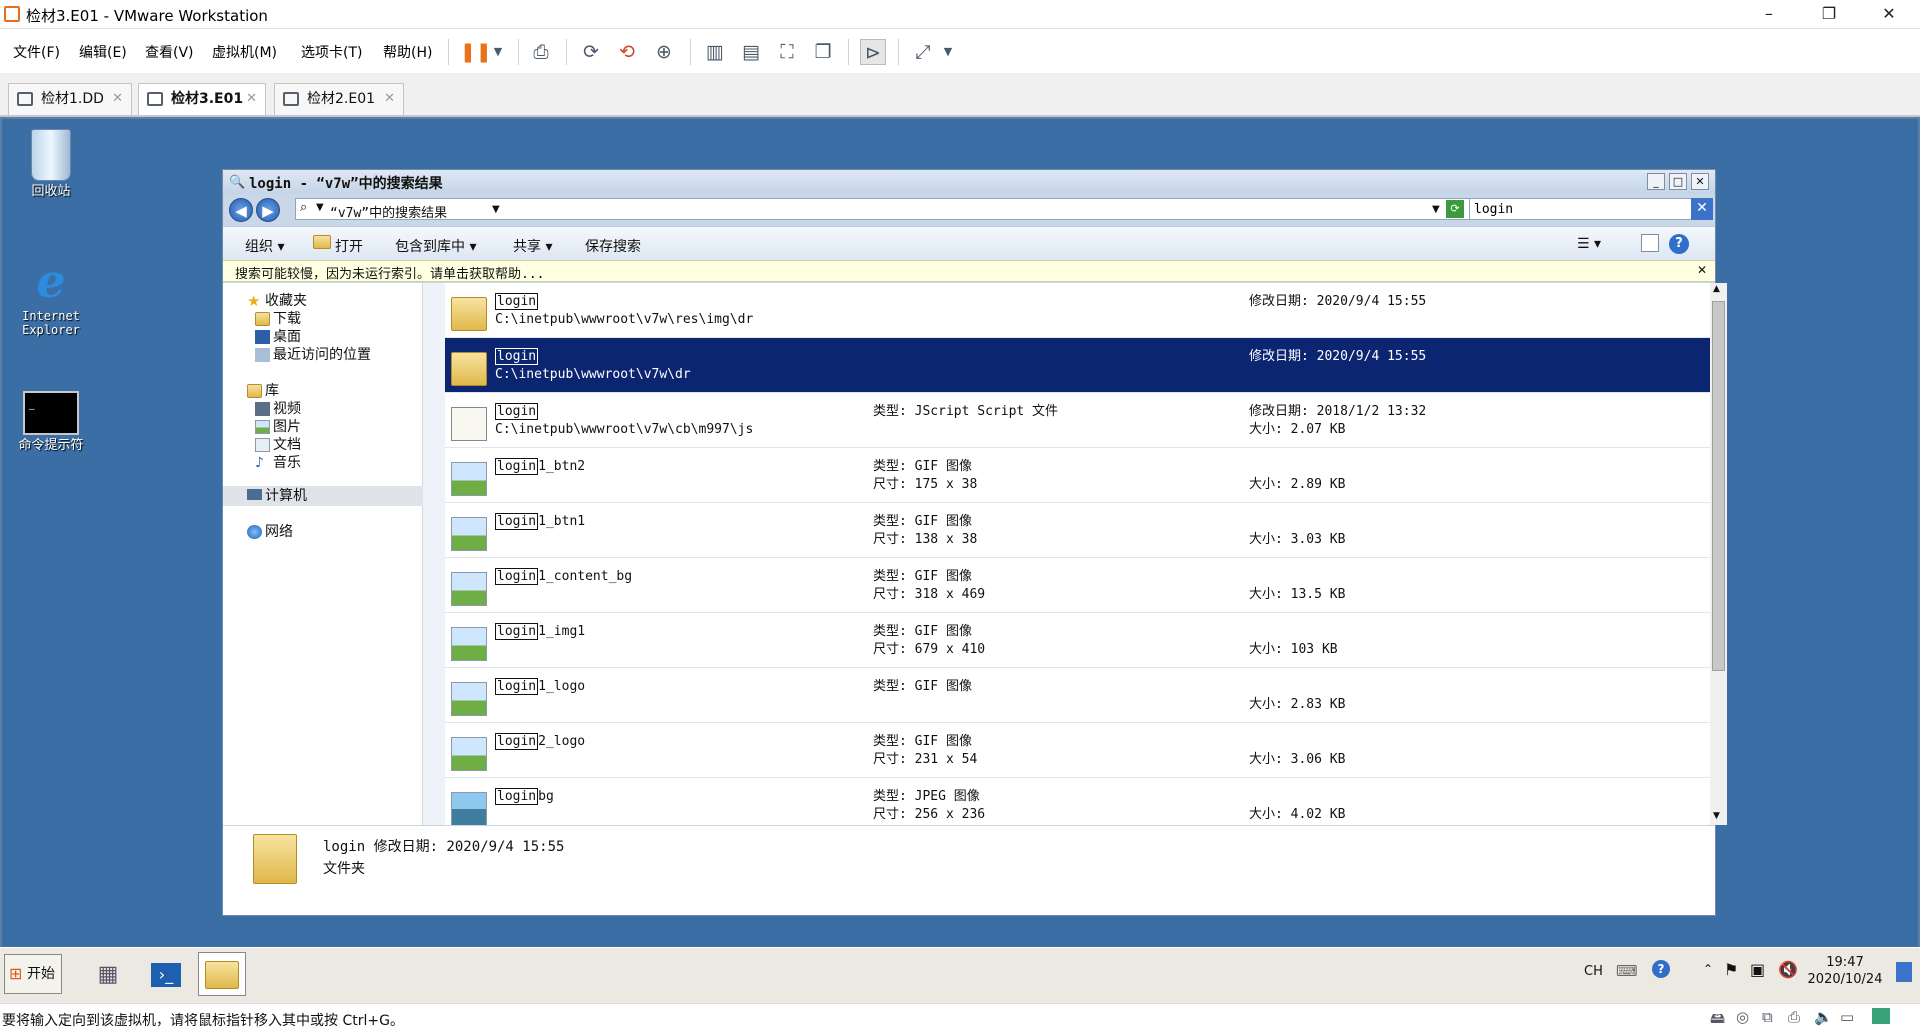 The image size is (1920, 1033). I want to click on menu-file: 文件(F), so click(36, 52).